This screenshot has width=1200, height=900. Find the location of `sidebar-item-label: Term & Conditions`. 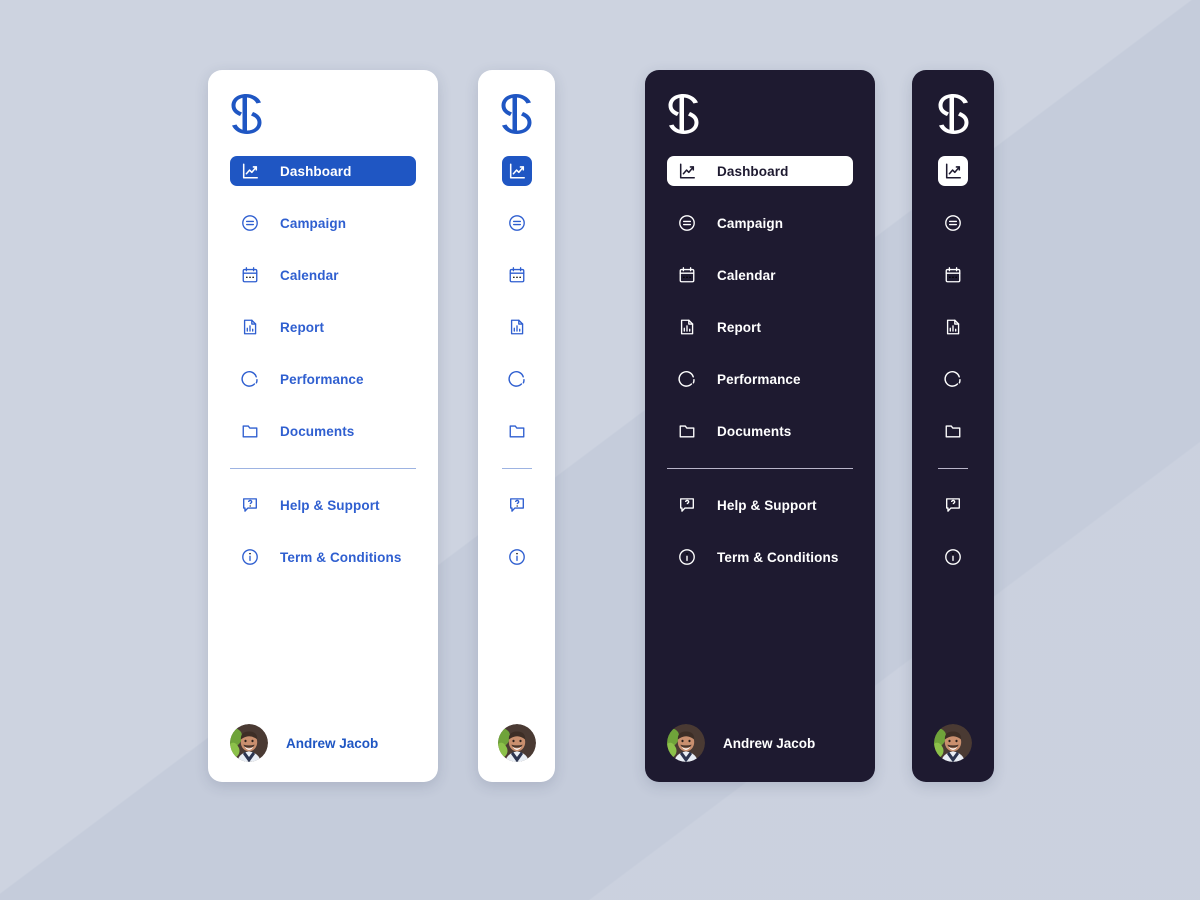

sidebar-item-label: Term & Conditions is located at coordinates (778, 557).